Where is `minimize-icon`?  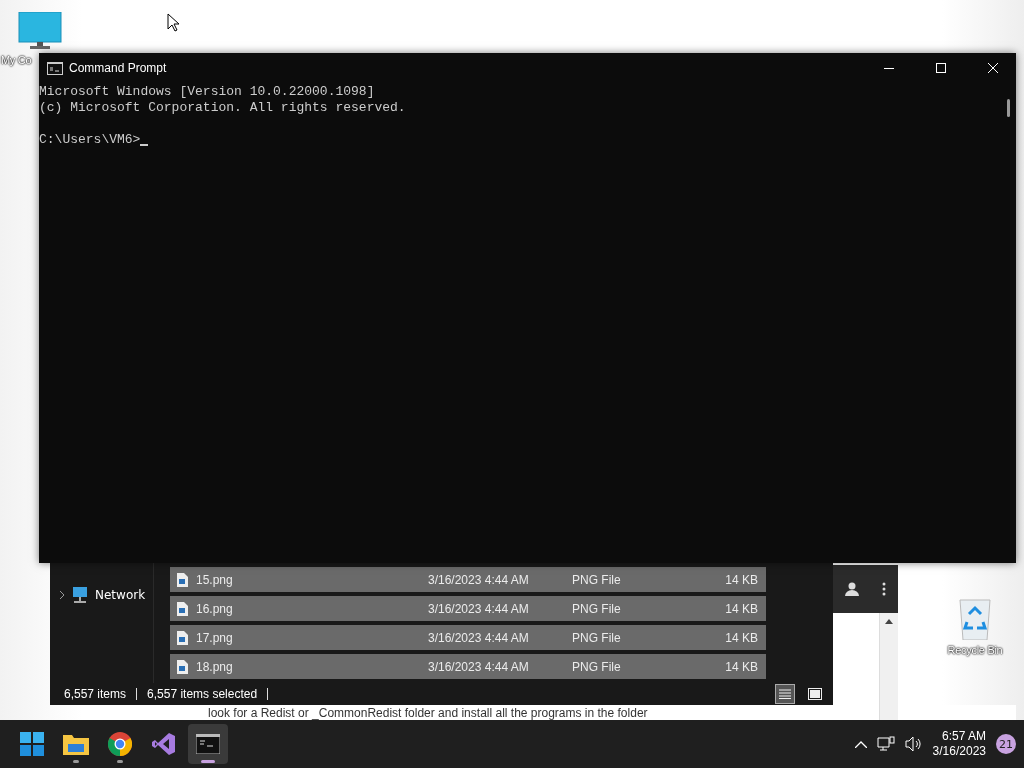
minimize-icon is located at coordinates (889, 68).